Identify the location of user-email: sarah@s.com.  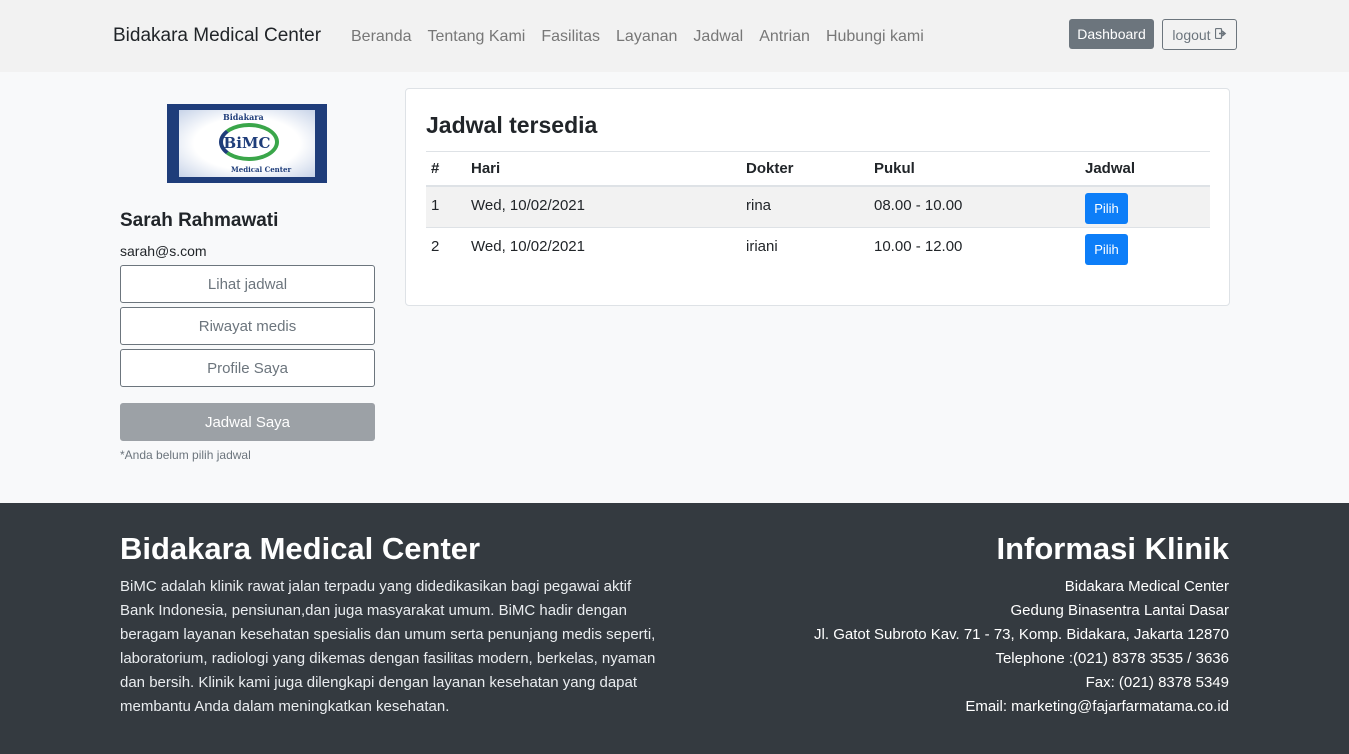
(163, 251).